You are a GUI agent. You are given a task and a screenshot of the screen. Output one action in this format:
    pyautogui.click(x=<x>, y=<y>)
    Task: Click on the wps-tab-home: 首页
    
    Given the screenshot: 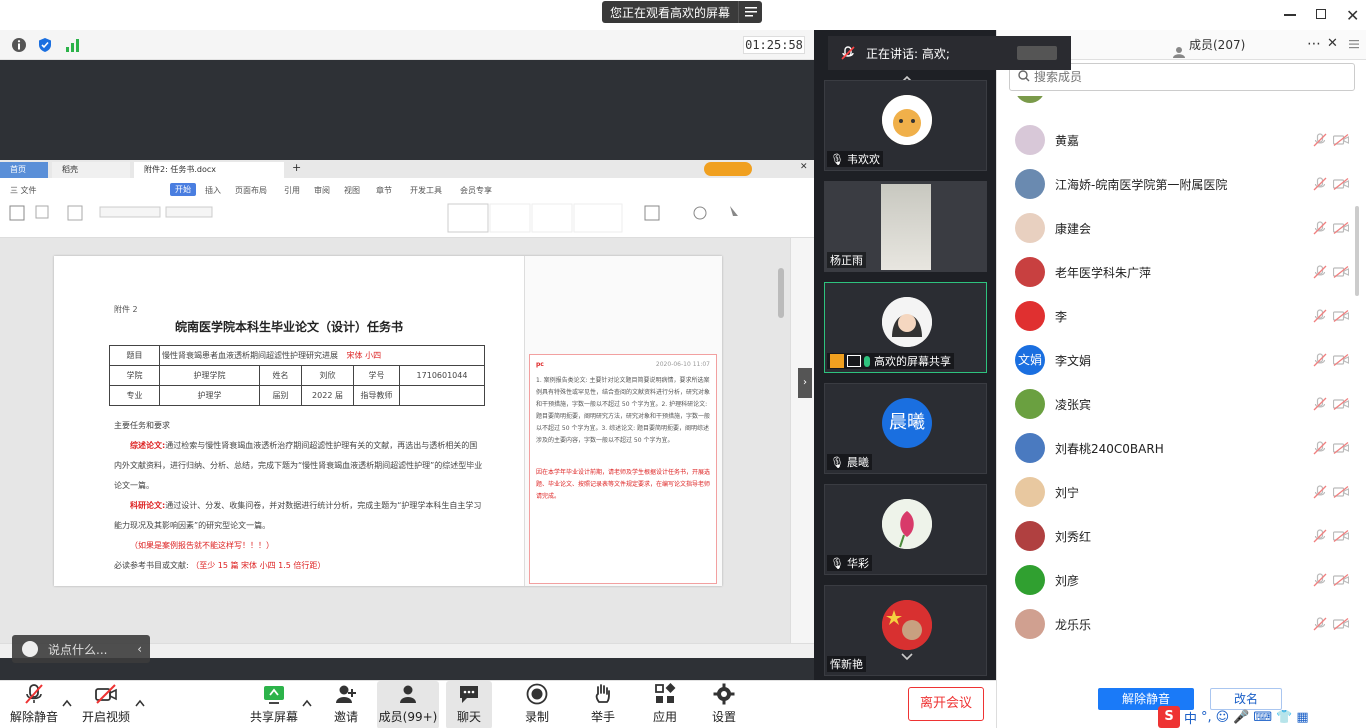 What is the action you would take?
    pyautogui.click(x=24, y=170)
    